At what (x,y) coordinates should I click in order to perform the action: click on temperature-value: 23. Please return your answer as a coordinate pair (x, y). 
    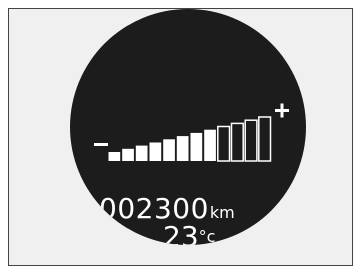
    Looking at the image, I should click on (181, 232).